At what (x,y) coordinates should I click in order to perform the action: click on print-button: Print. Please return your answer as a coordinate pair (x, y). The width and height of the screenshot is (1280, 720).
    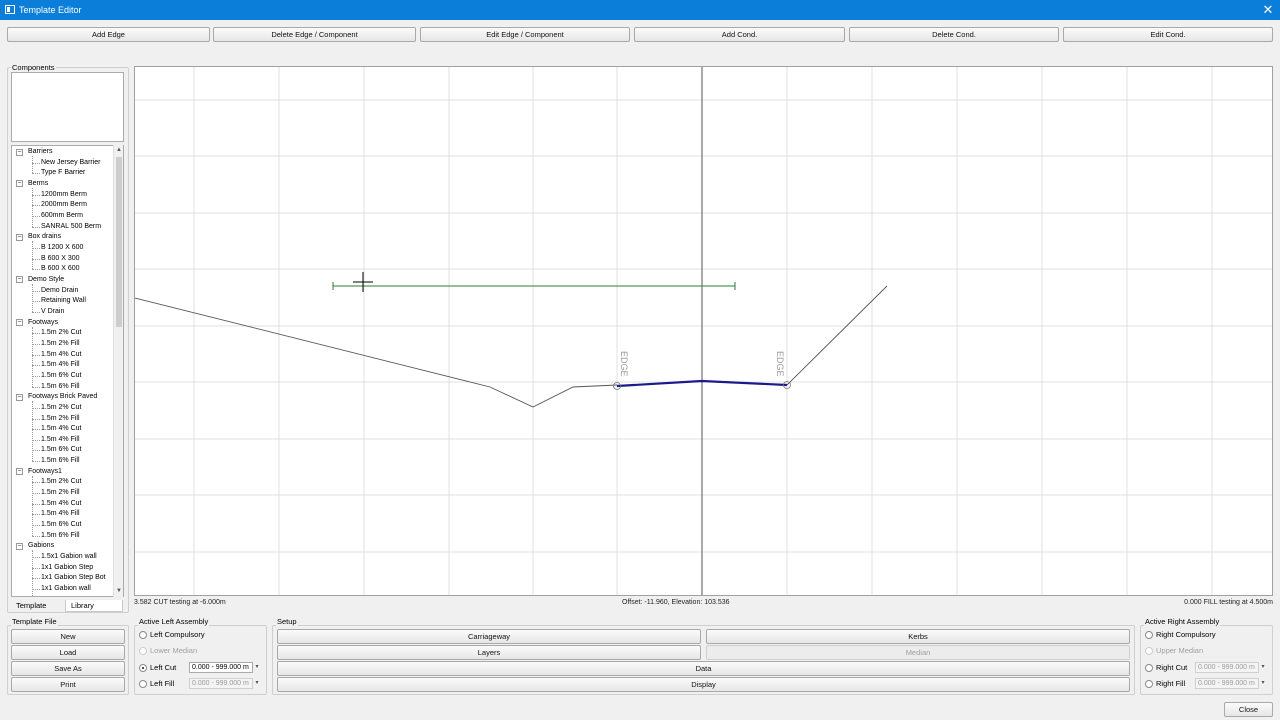
    Looking at the image, I should click on (68, 684).